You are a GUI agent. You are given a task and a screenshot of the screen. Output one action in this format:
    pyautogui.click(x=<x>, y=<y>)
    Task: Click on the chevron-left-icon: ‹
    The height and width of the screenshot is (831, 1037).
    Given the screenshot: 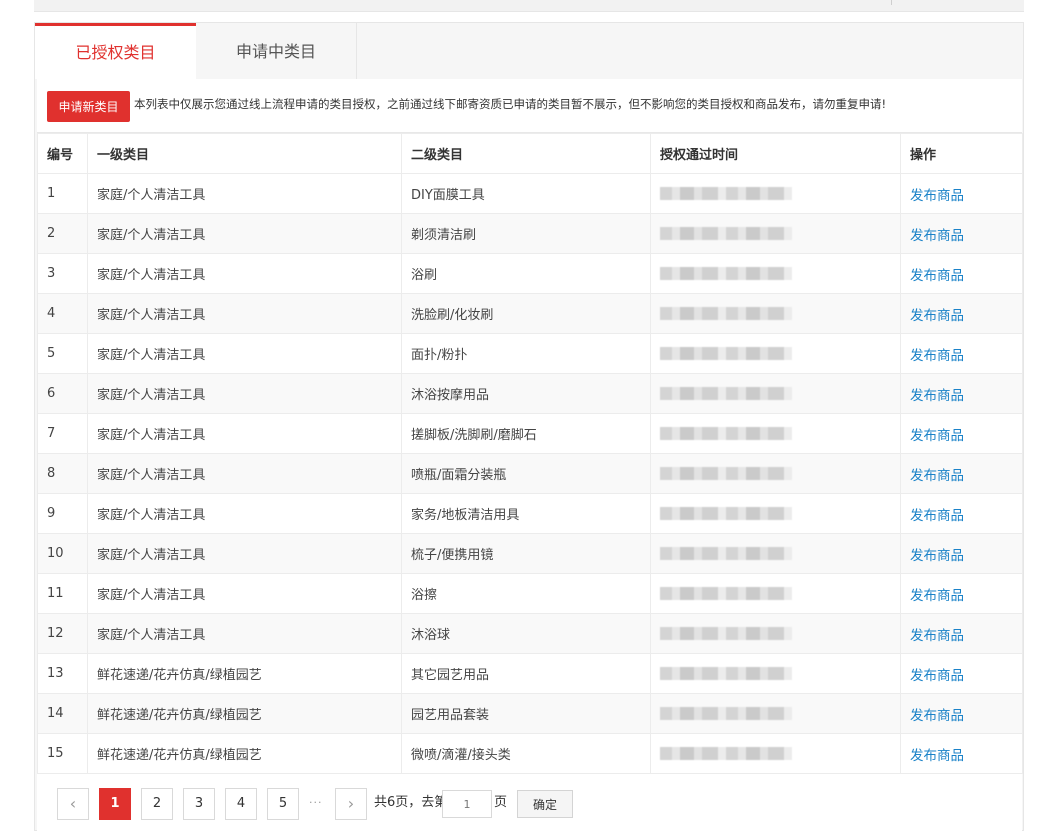 What is the action you would take?
    pyautogui.click(x=73, y=803)
    